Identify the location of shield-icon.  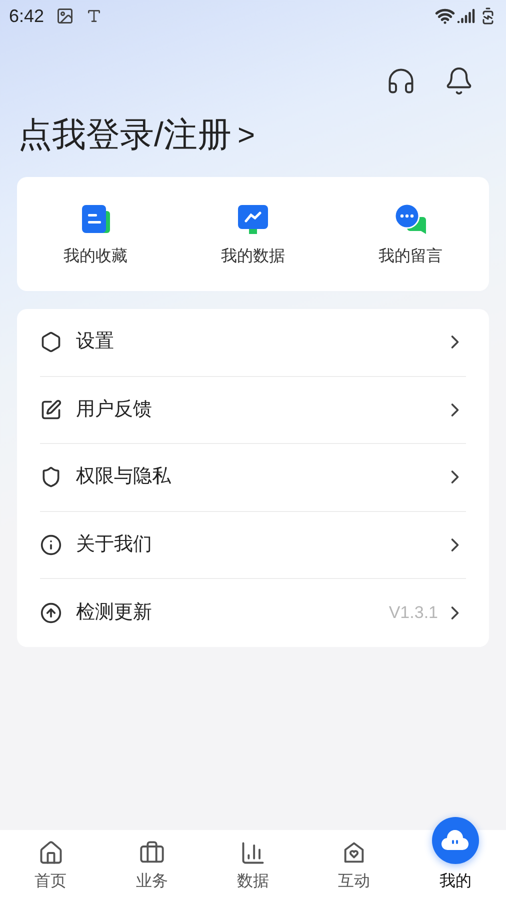
(51, 477).